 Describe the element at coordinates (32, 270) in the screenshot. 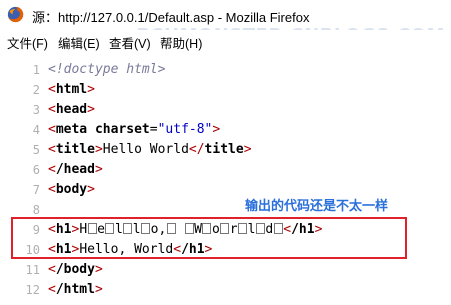

I see `line-number: 11` at that location.